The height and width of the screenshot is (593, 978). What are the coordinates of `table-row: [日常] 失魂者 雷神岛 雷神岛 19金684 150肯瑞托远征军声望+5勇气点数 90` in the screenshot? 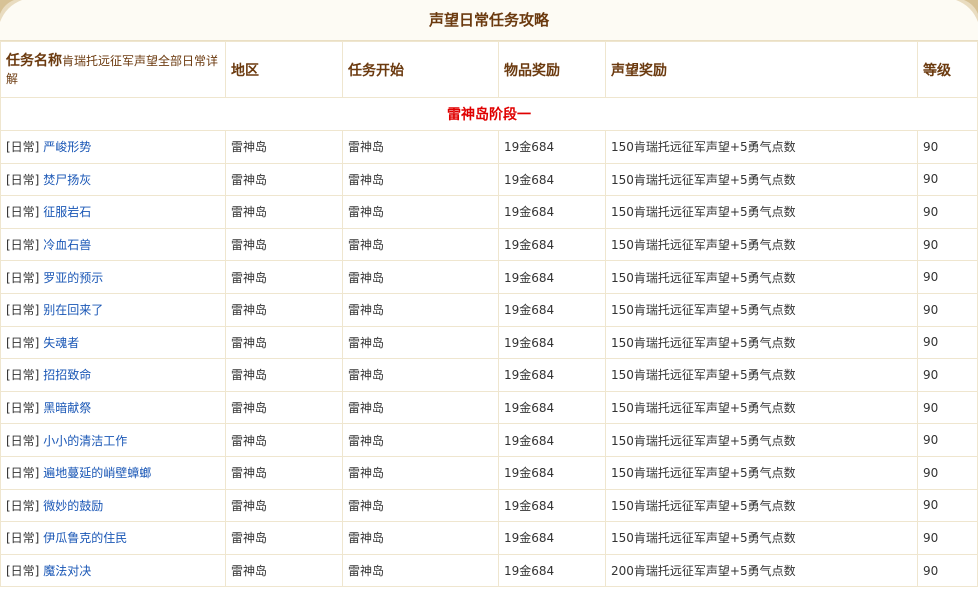 It's located at (489, 342).